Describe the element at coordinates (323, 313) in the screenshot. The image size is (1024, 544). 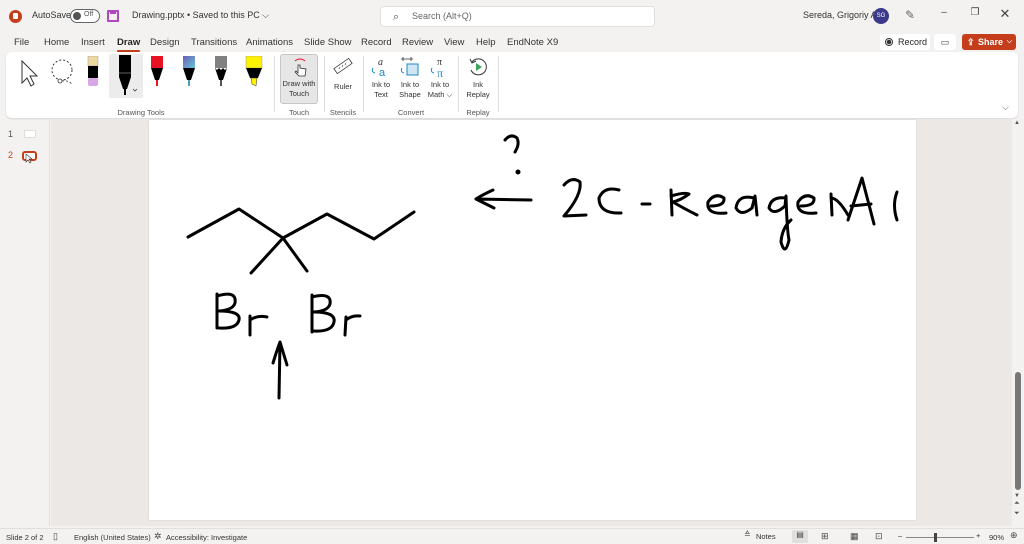
I see `ink-br-right-B` at that location.